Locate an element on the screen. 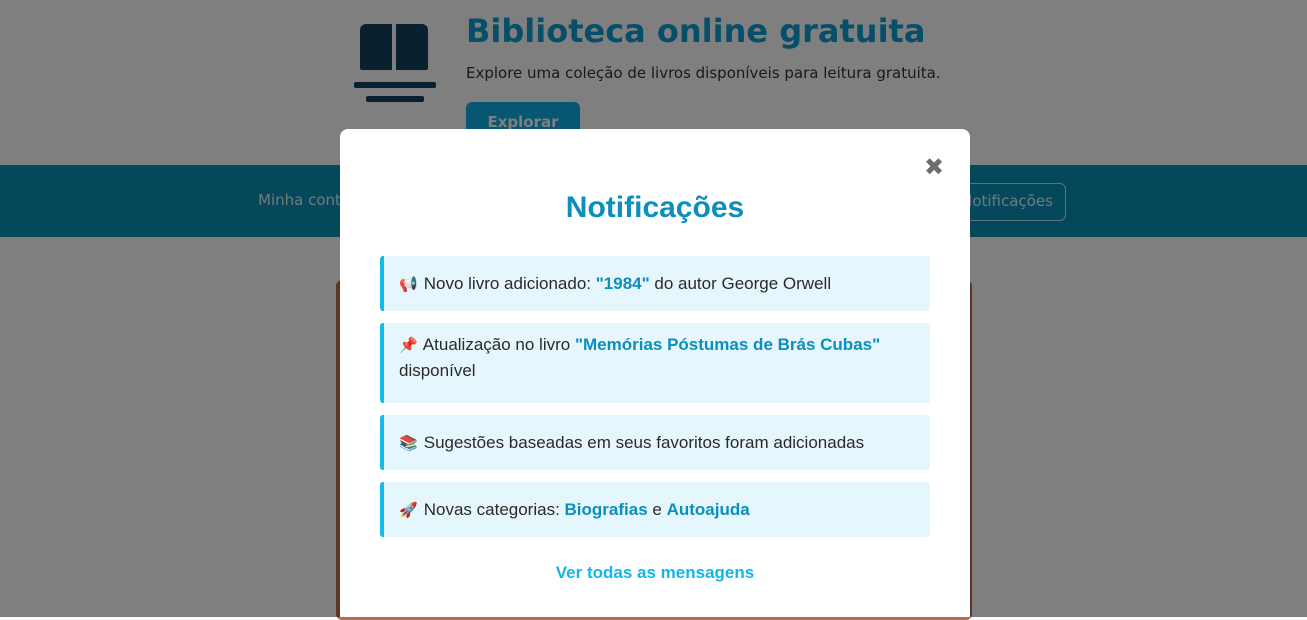  notification-text: Novas categorias: is located at coordinates (494, 509).